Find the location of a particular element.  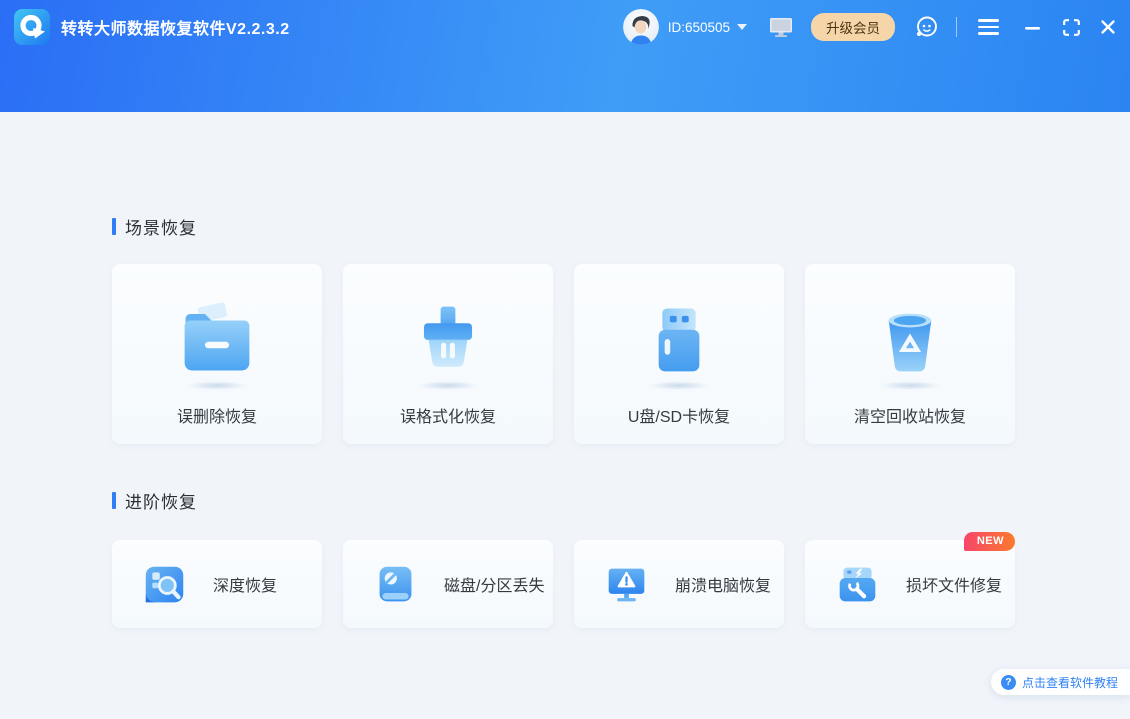

usb-drive-icon is located at coordinates (679, 339).